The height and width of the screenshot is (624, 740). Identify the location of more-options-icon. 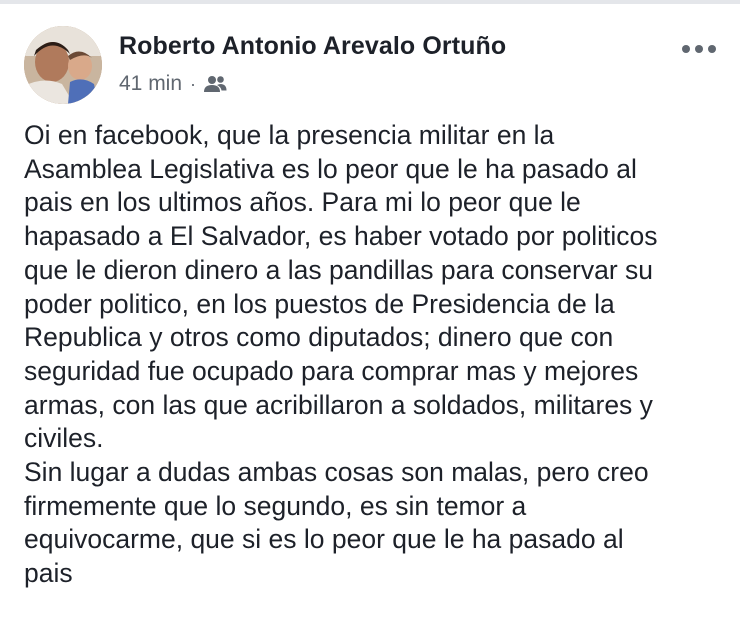
(699, 49).